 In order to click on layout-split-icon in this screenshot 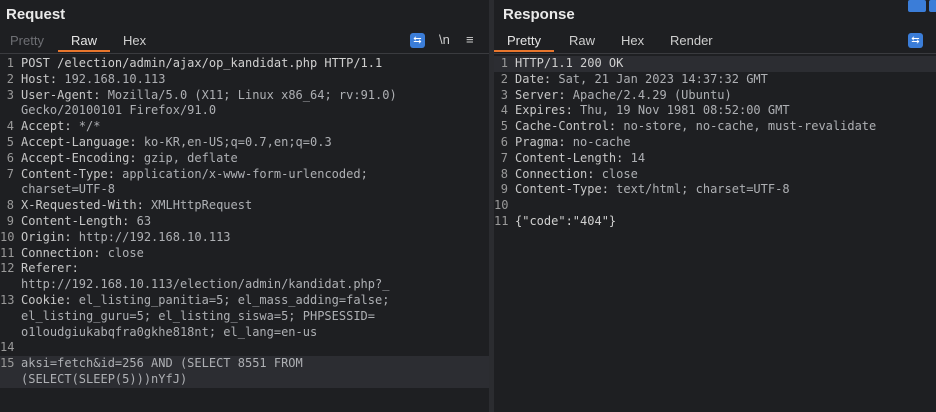, I will do `click(917, 6)`.